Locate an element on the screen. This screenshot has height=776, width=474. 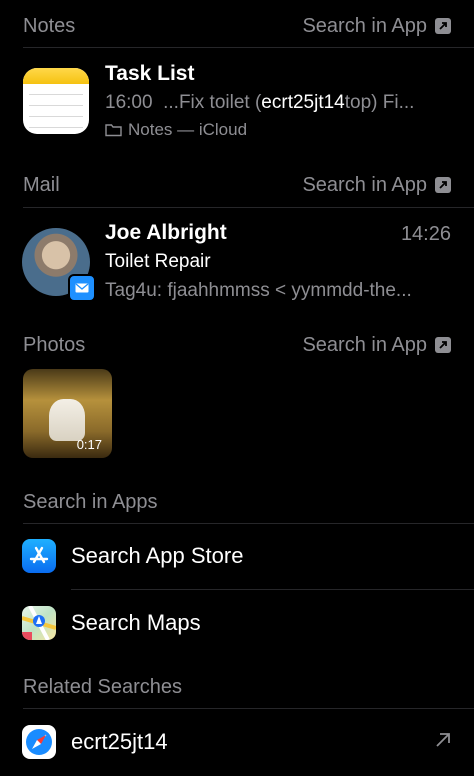
maps-icon is located at coordinates (39, 623).